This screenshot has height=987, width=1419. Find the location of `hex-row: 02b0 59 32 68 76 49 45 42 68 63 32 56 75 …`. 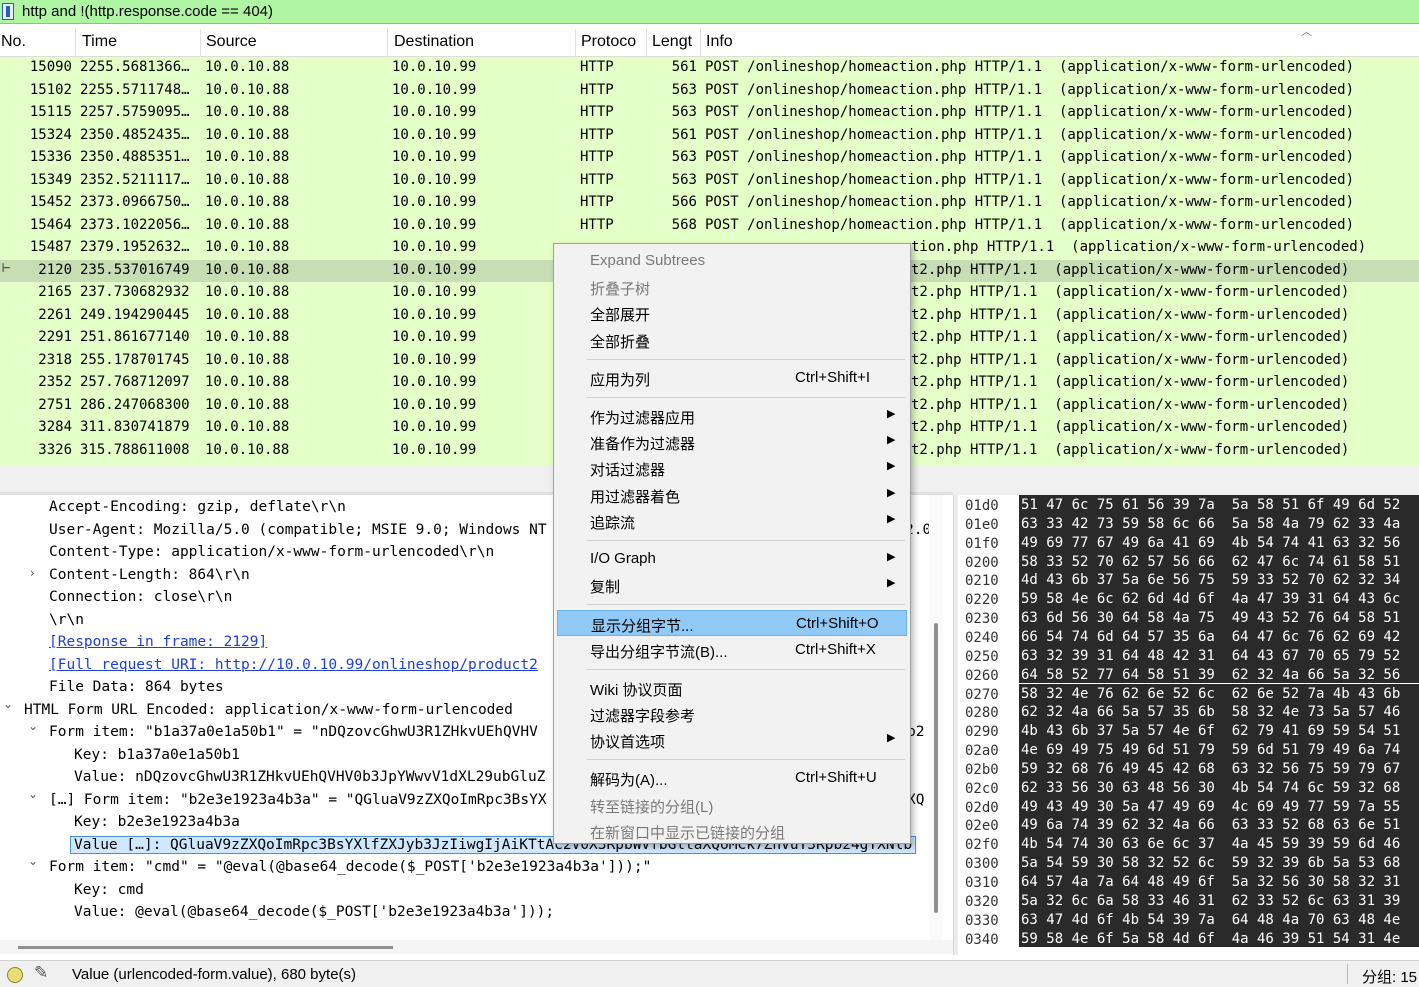

hex-row: 02b0 59 32 68 76 49 45 42 68 63 32 56 75 … is located at coordinates (1188, 768).